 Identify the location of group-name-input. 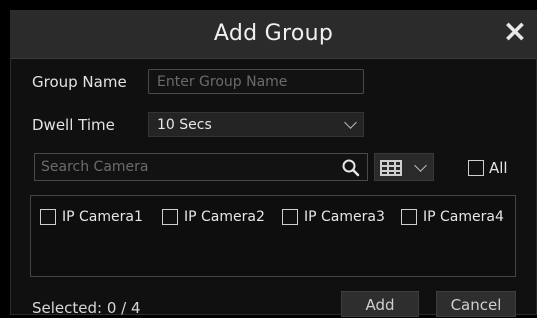
(256, 81).